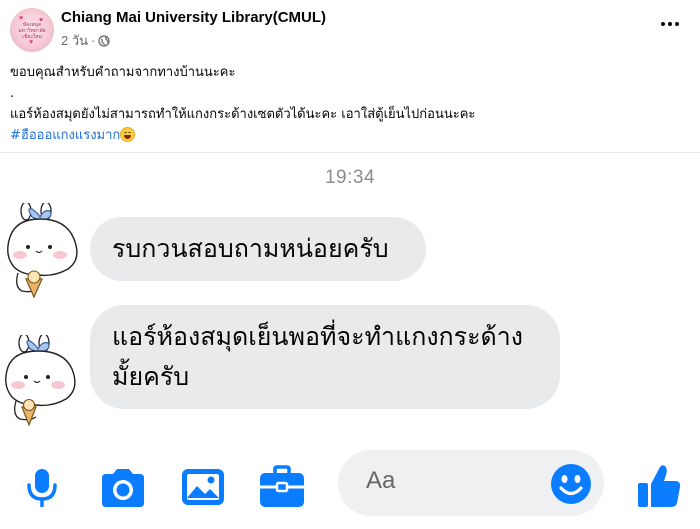  I want to click on page-avatar: ♥ ♥ ห้องสมุดมหาวิทยาลัยเชียงใหม่ ♥, so click(32, 30).